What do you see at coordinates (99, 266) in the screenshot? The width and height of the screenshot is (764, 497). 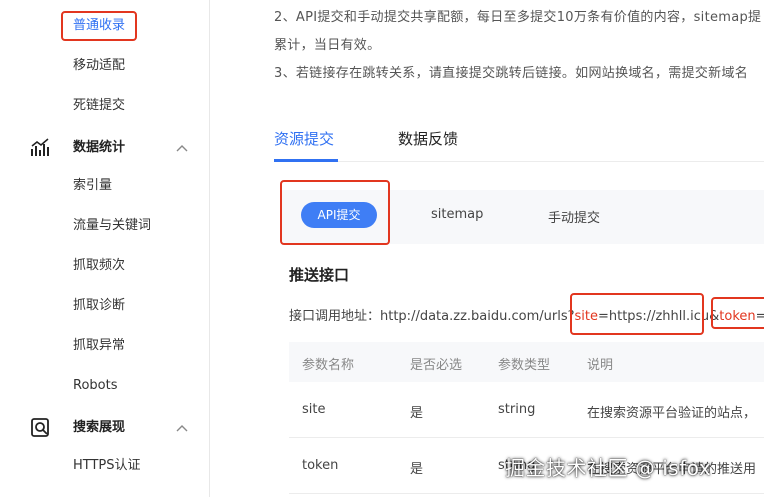 I see `sidebar-item-crawl-frequency: 抓取频次` at bounding box center [99, 266].